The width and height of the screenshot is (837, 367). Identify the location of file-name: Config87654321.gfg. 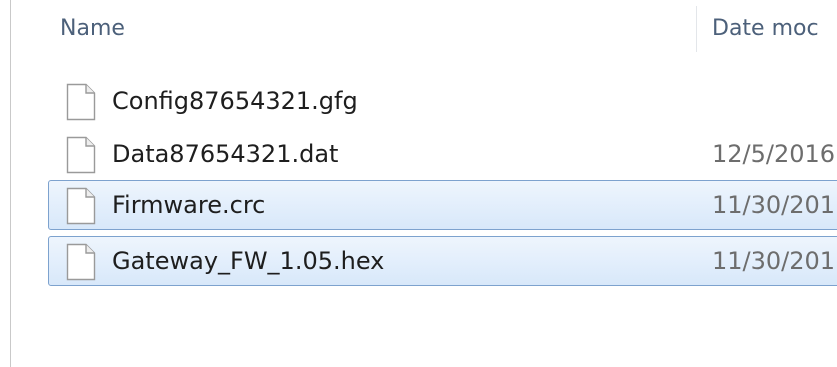
(235, 101).